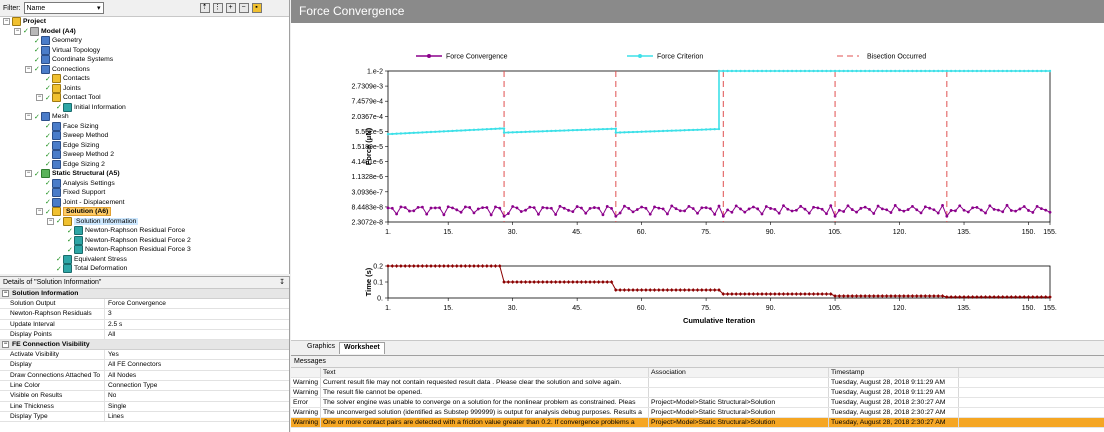 This screenshot has width=1104, height=432. What do you see at coordinates (70, 164) in the screenshot?
I see `tree-item: ✓ Edge Sizing 2` at bounding box center [70, 164].